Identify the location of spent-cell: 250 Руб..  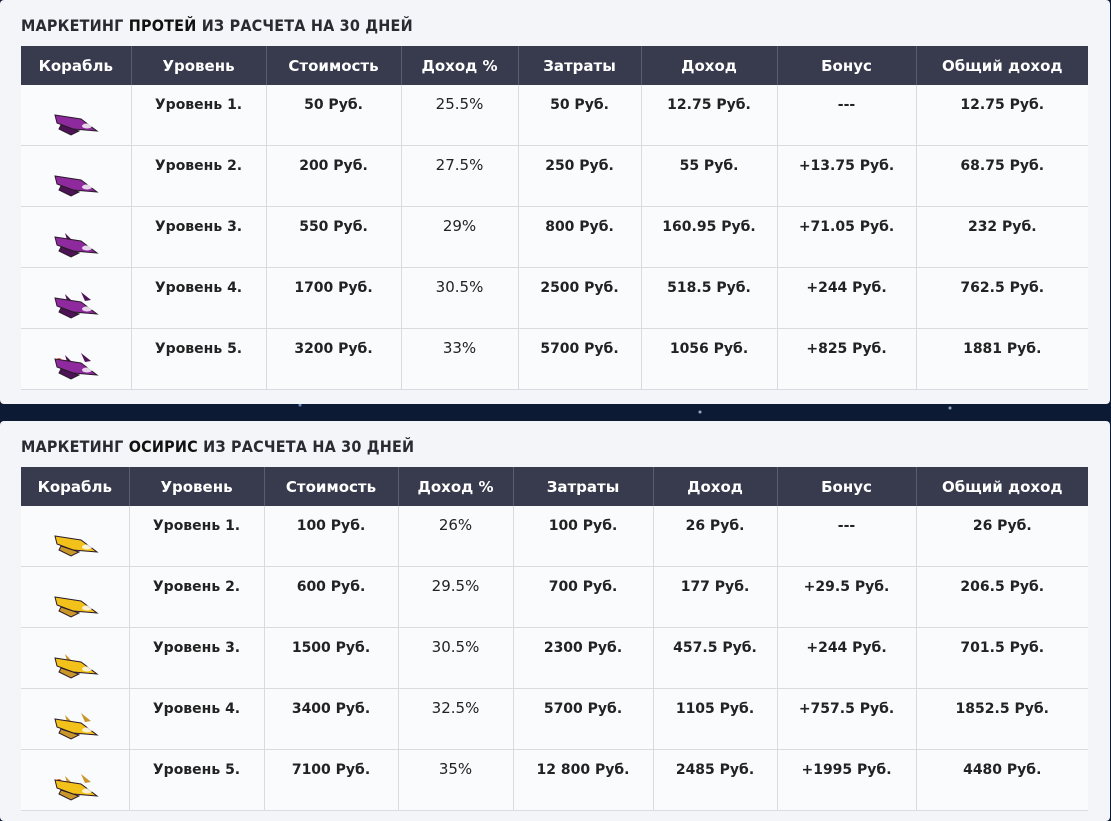
(580, 176).